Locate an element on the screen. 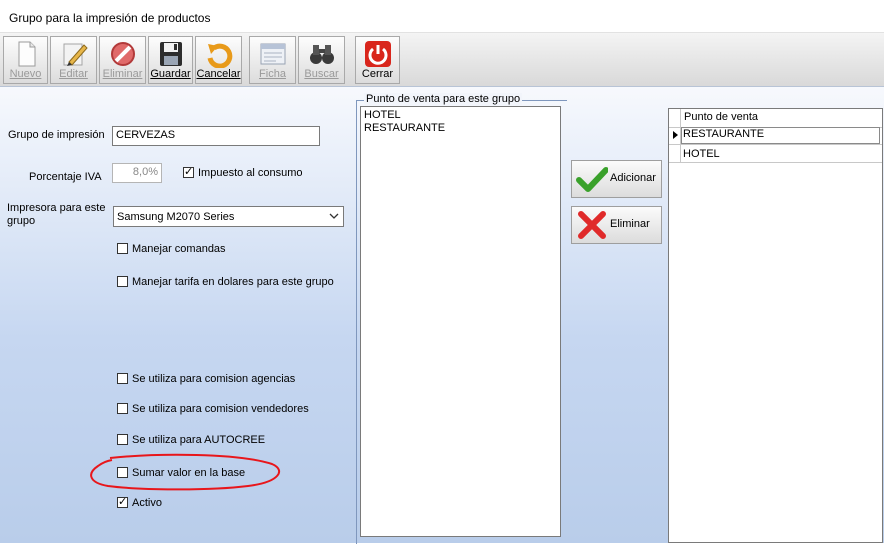 This screenshot has height=544, width=884. search-button-label: Buscar is located at coordinates (321, 74).